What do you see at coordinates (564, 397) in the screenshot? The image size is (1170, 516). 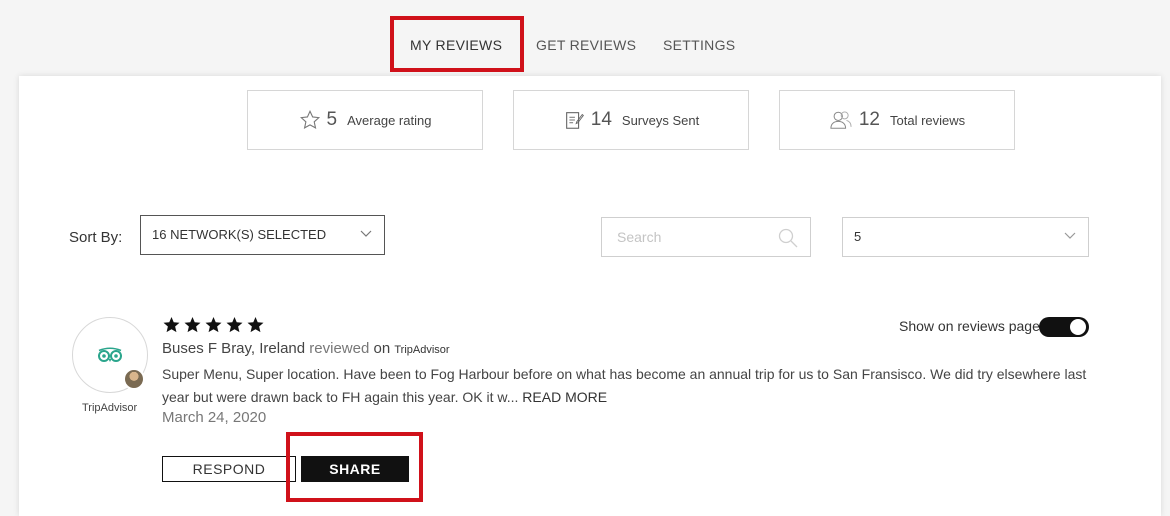 I see `read-more-link: READ MORE` at bounding box center [564, 397].